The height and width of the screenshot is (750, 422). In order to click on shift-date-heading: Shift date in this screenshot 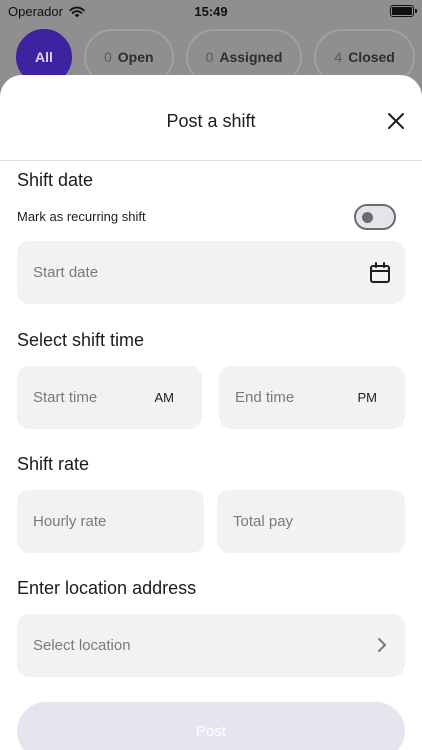, I will do `click(55, 180)`.